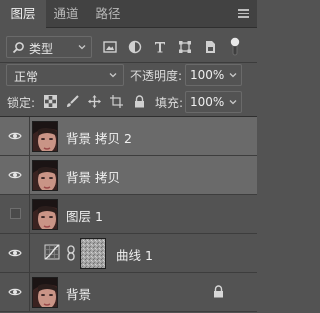 The height and width of the screenshot is (313, 320). I want to click on layer-name: 曲线 1, so click(134, 254).